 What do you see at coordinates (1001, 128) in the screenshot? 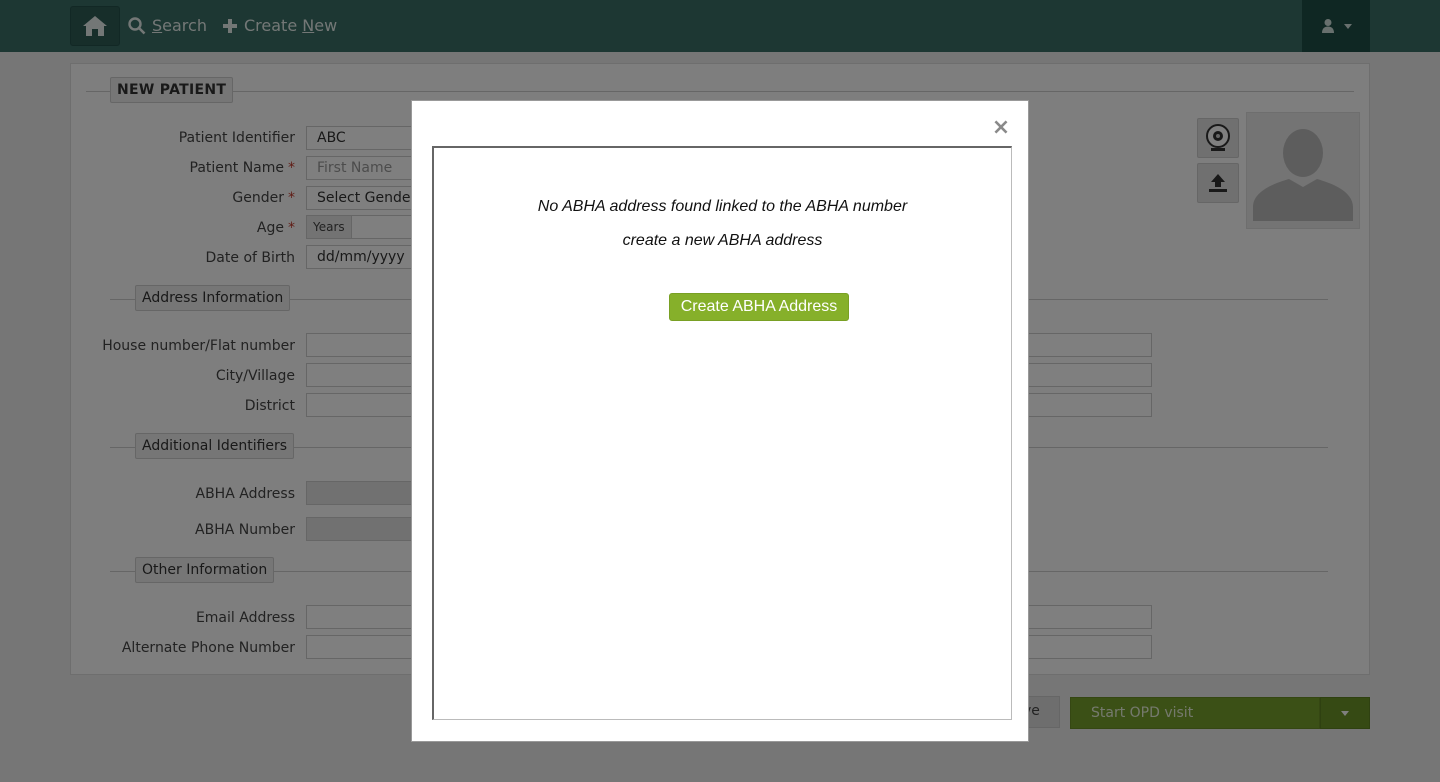
I see `close-icon: ×` at bounding box center [1001, 128].